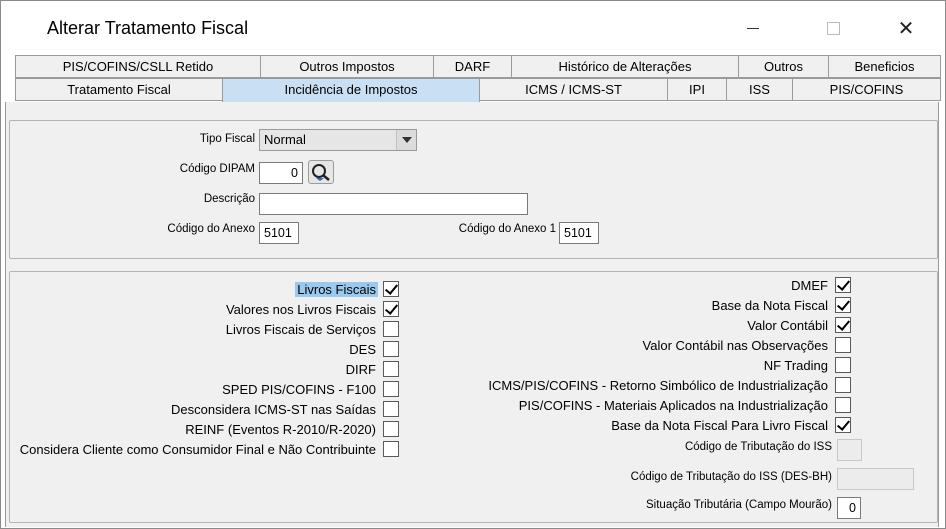 The image size is (946, 529). I want to click on search-button, so click(321, 172).